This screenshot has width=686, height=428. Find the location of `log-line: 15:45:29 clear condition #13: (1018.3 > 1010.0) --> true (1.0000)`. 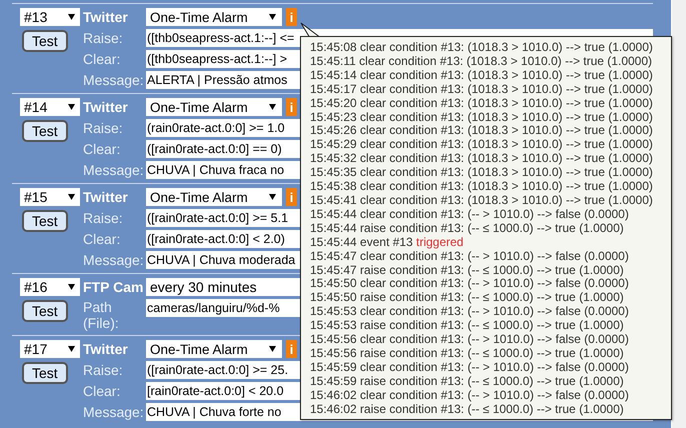

log-line: 15:45:29 clear condition #13: (1018.3 > 1010.0) --> true (1.0000) is located at coordinates (482, 145).